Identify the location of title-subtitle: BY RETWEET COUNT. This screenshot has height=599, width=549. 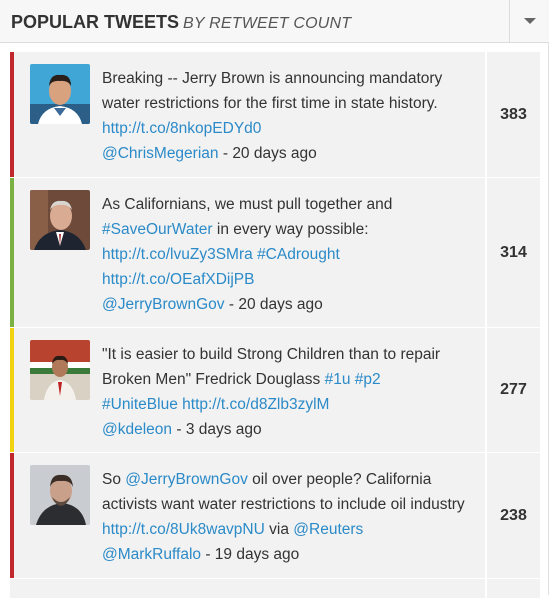
(267, 23).